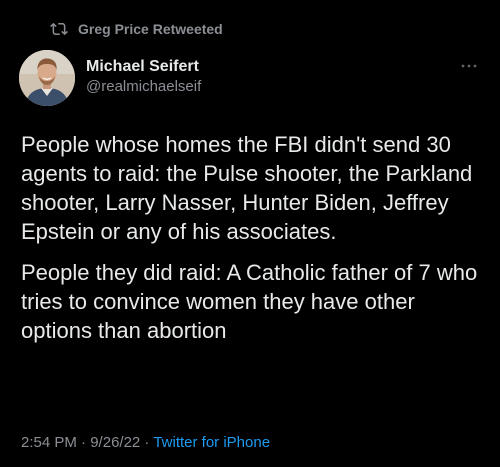 The width and height of the screenshot is (500, 467). What do you see at coordinates (47, 78) in the screenshot?
I see `avatar` at bounding box center [47, 78].